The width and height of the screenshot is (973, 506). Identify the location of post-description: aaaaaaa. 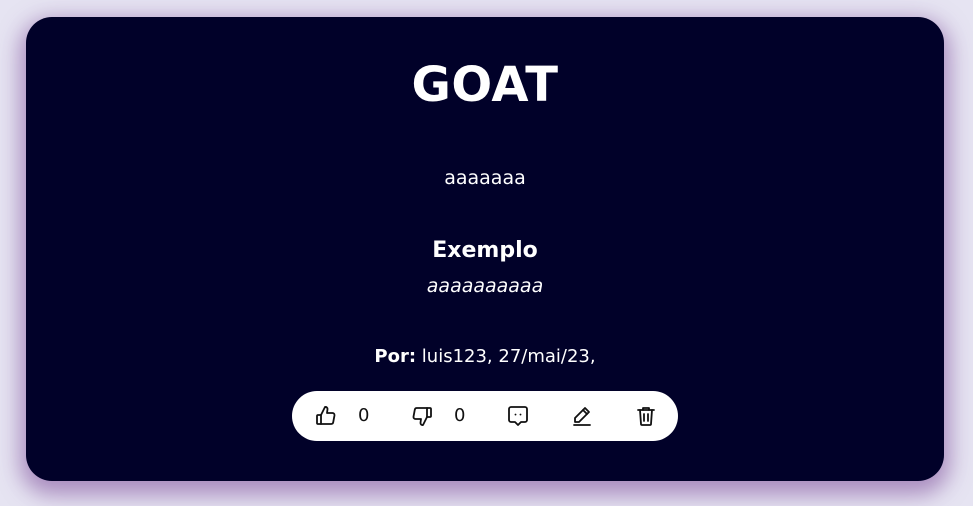
(485, 178).